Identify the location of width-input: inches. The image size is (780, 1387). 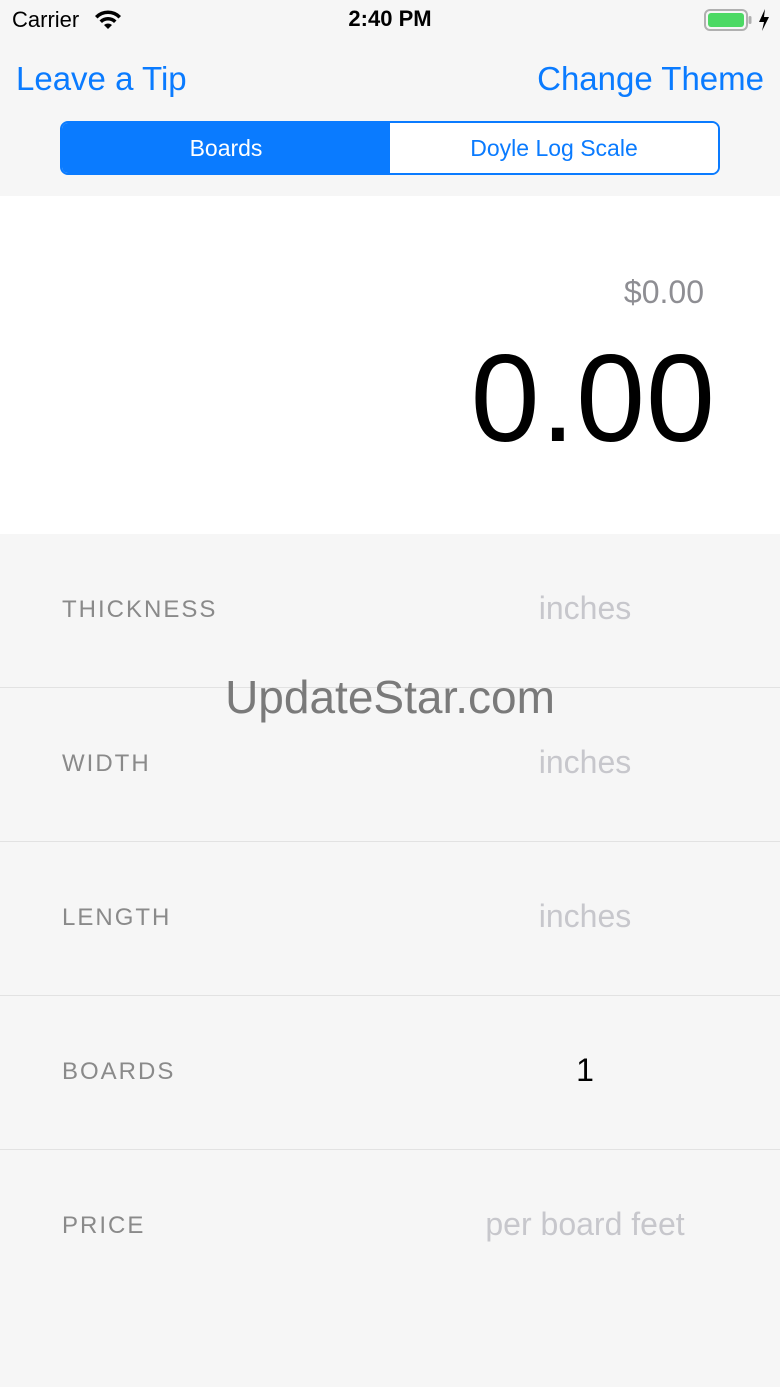
(585, 762).